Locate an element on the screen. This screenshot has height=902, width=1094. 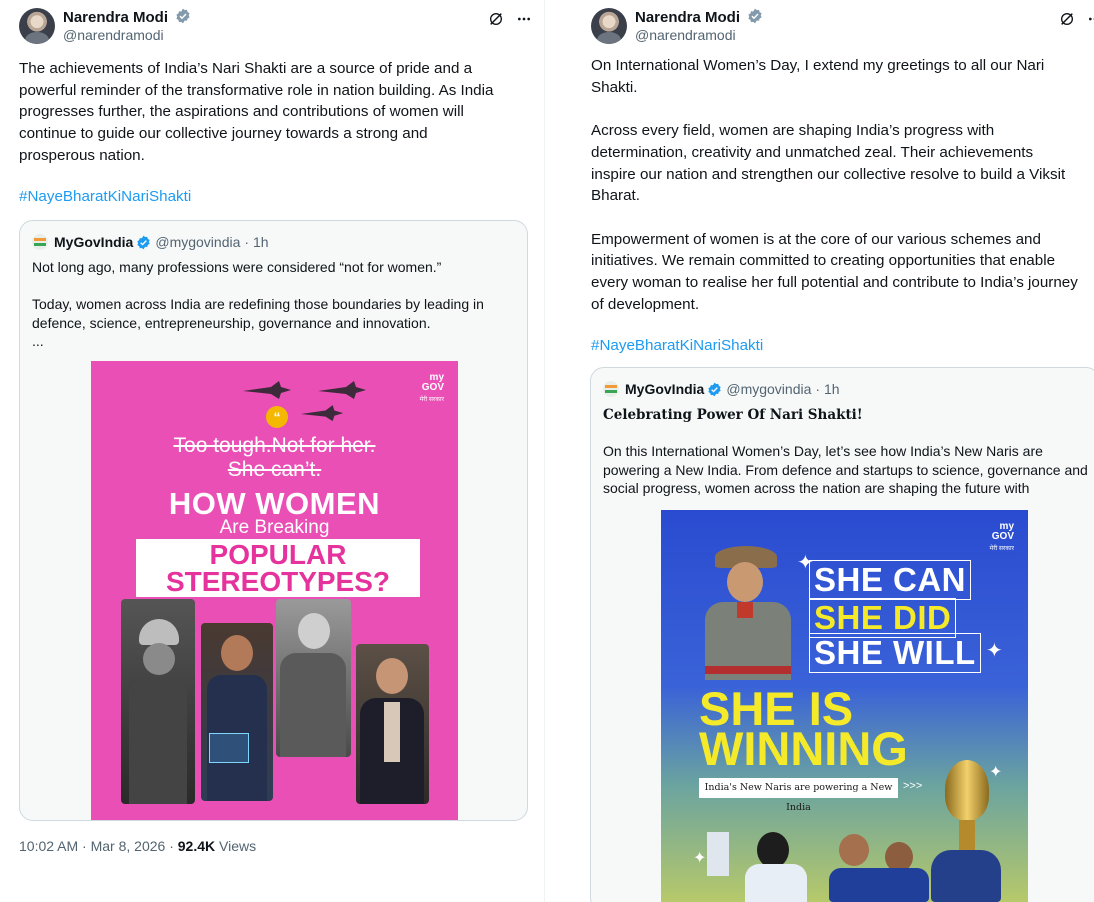
photo-scientist-microscope is located at coordinates (756, 865).